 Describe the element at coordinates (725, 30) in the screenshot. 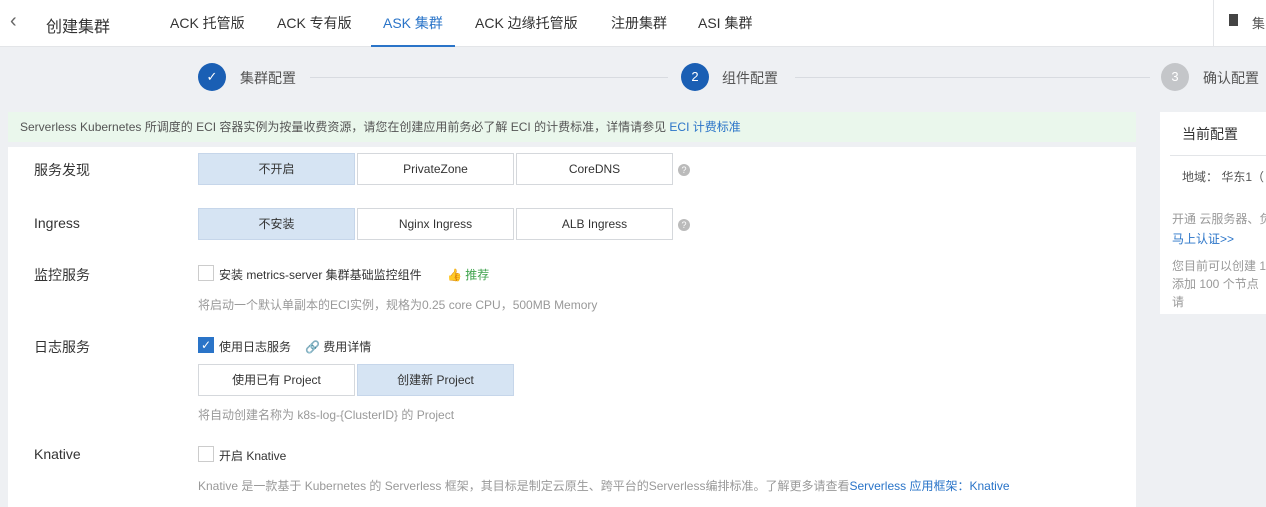

I see `tab-asi: ASI 集群` at that location.